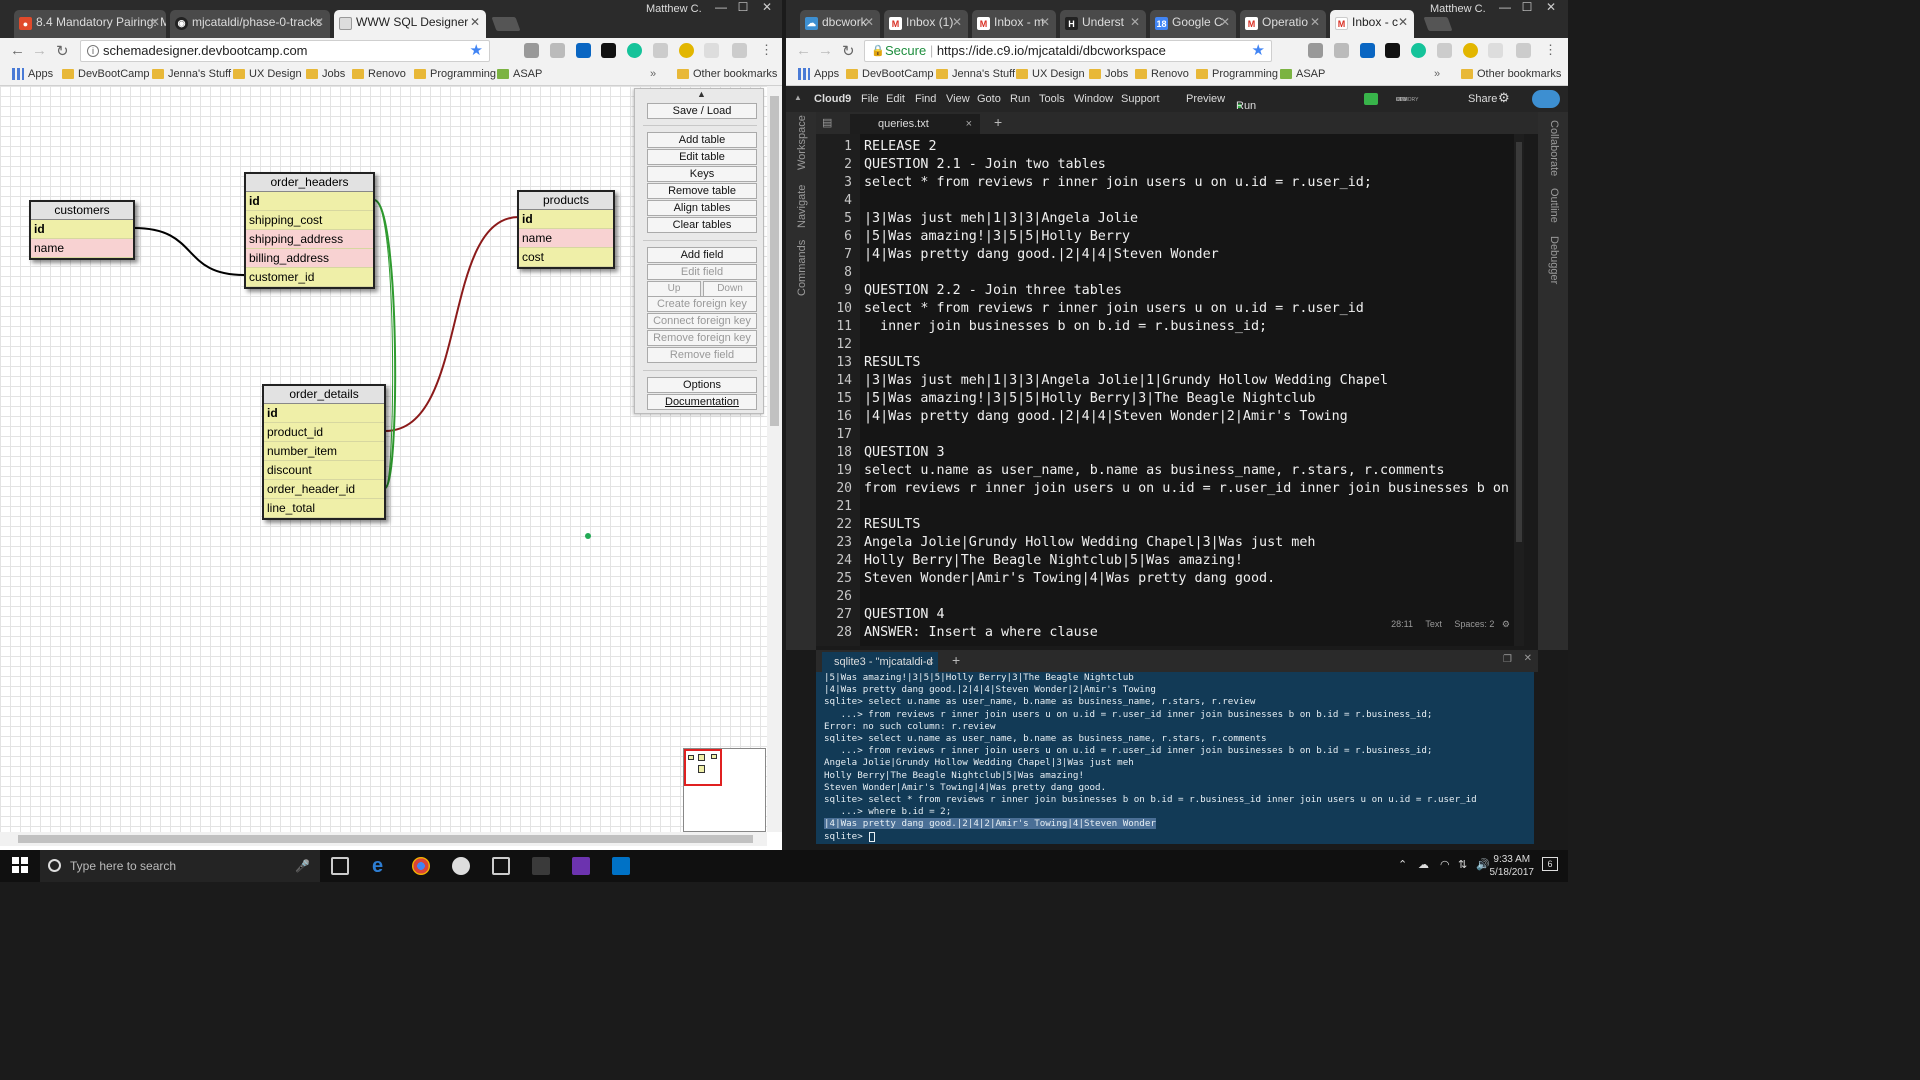  What do you see at coordinates (702, 191) in the screenshot?
I see `remove-table-button: Remove table` at bounding box center [702, 191].